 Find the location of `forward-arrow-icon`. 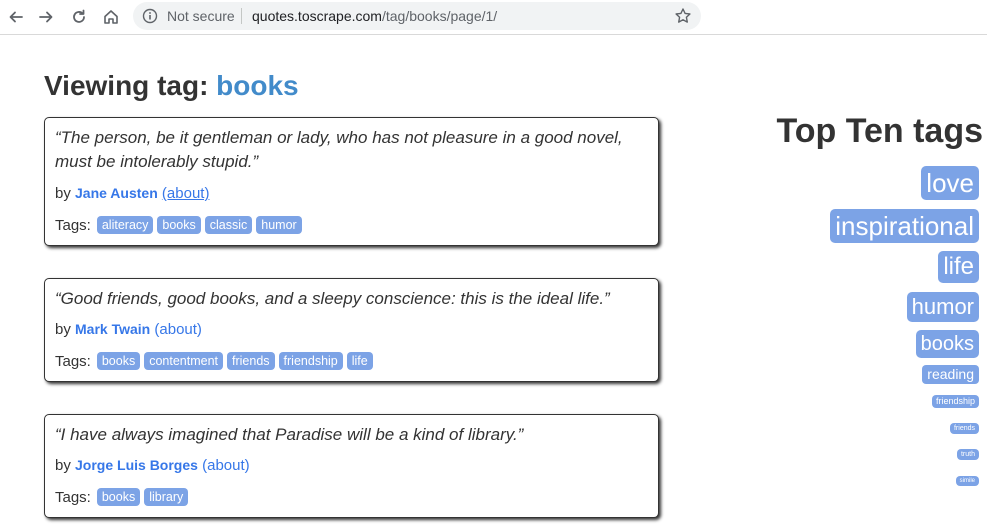

forward-arrow-icon is located at coordinates (46, 17).